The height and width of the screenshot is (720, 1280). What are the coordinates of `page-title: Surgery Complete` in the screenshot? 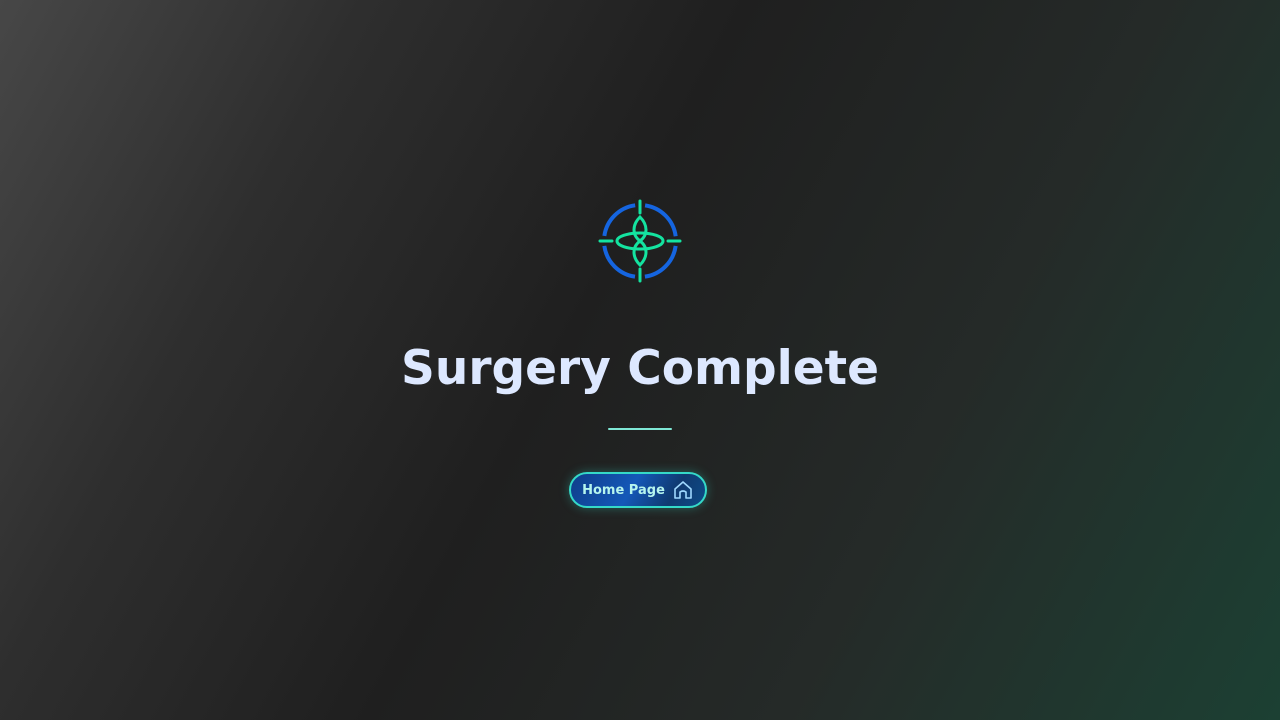 It's located at (640, 368).